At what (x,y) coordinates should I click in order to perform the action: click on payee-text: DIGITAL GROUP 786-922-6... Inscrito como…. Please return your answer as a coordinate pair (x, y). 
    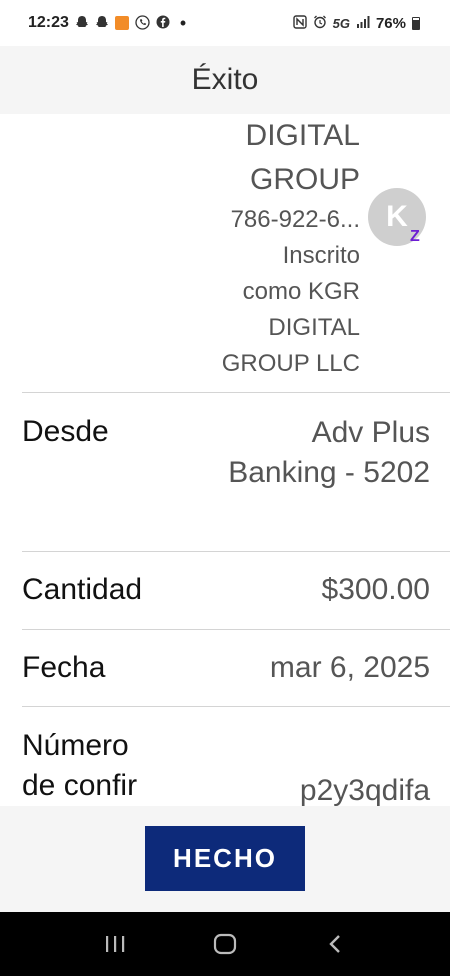
    Looking at the image, I should click on (240, 248).